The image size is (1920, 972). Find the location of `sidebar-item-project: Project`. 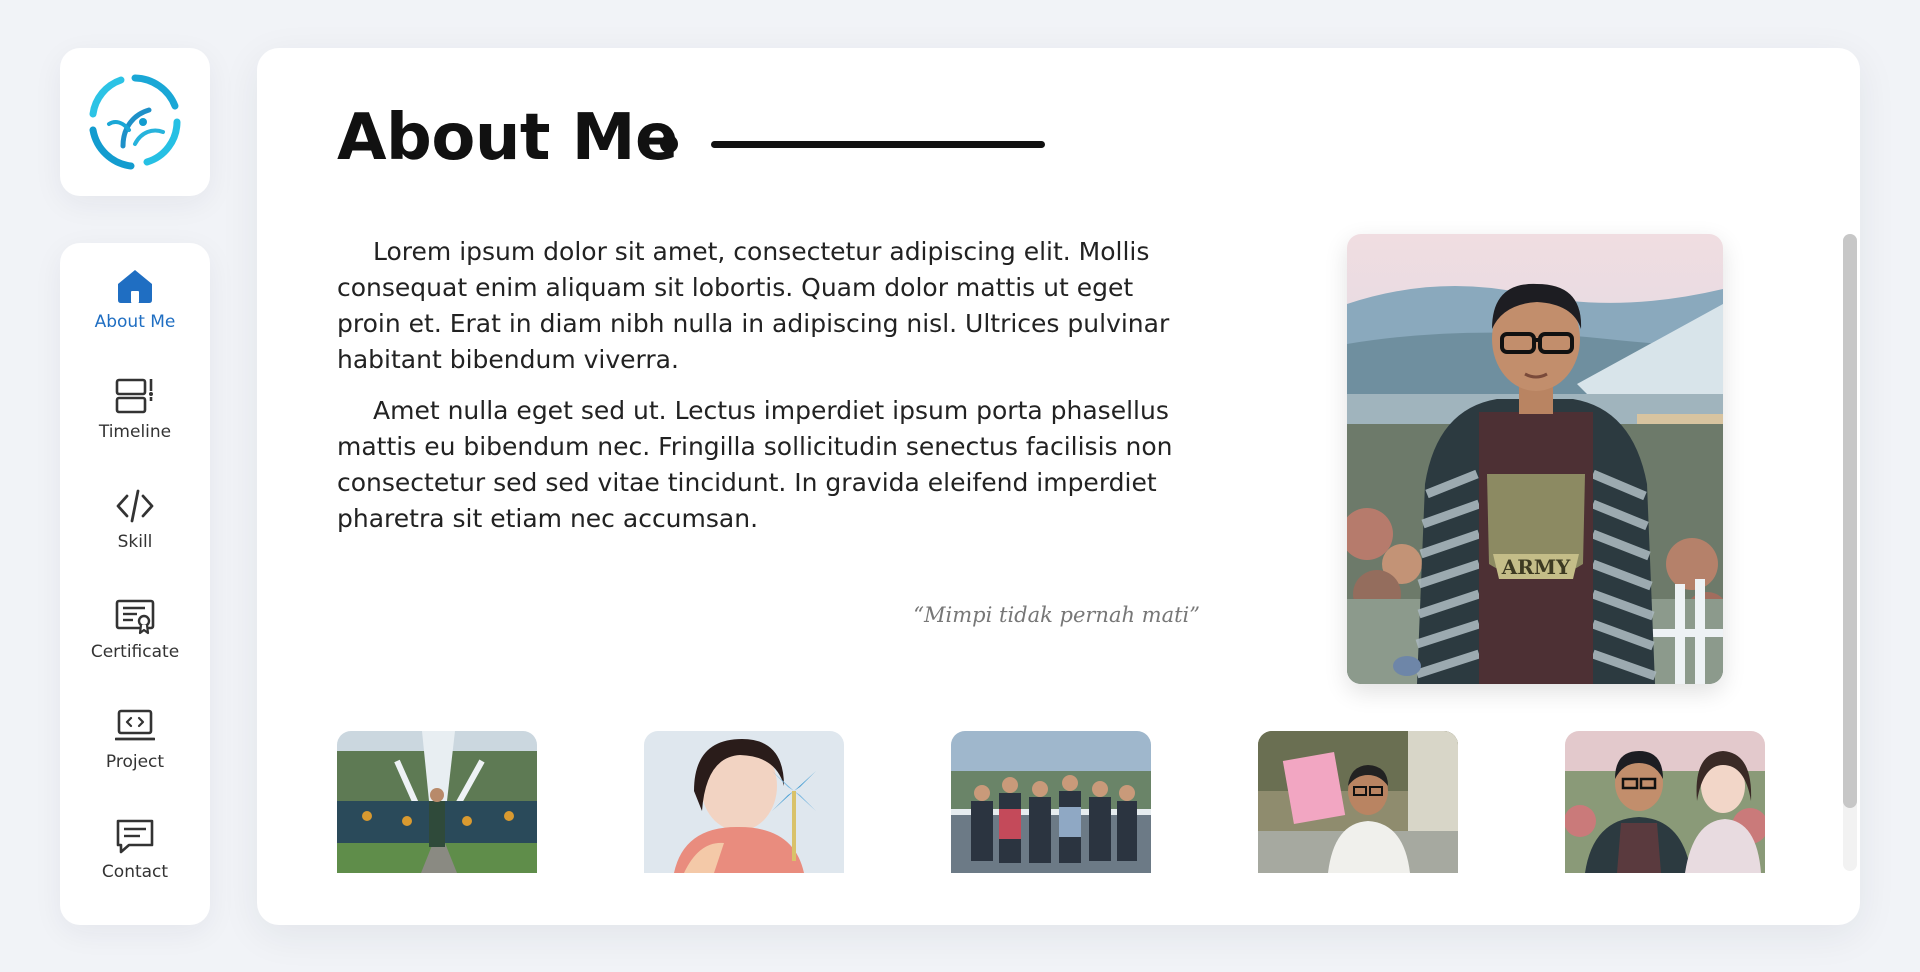

sidebar-item-project: Project is located at coordinates (135, 739).